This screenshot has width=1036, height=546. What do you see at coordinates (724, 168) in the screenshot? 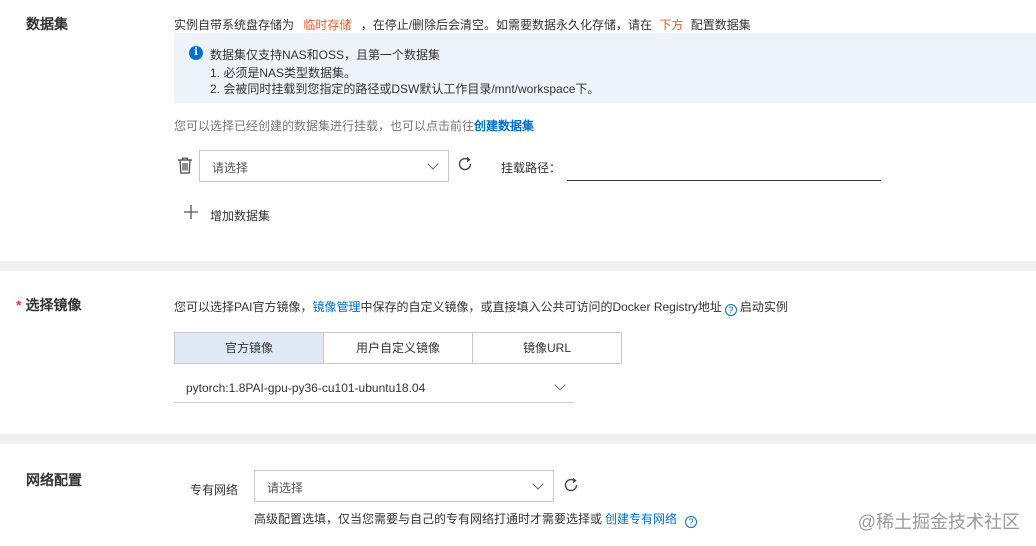
I see `mount-path-input` at bounding box center [724, 168].